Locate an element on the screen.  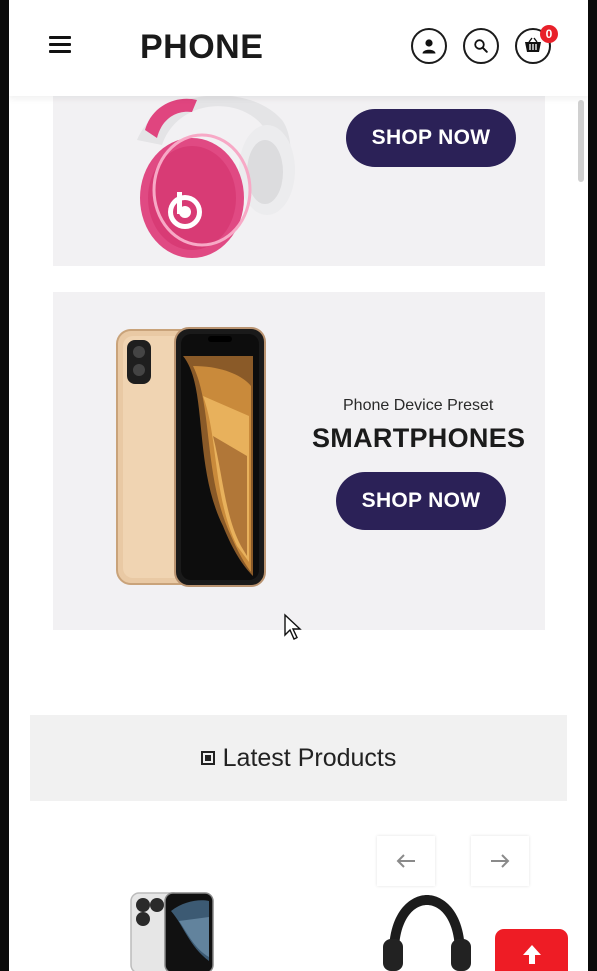
cart-count-badge: 0 is located at coordinates (549, 34).